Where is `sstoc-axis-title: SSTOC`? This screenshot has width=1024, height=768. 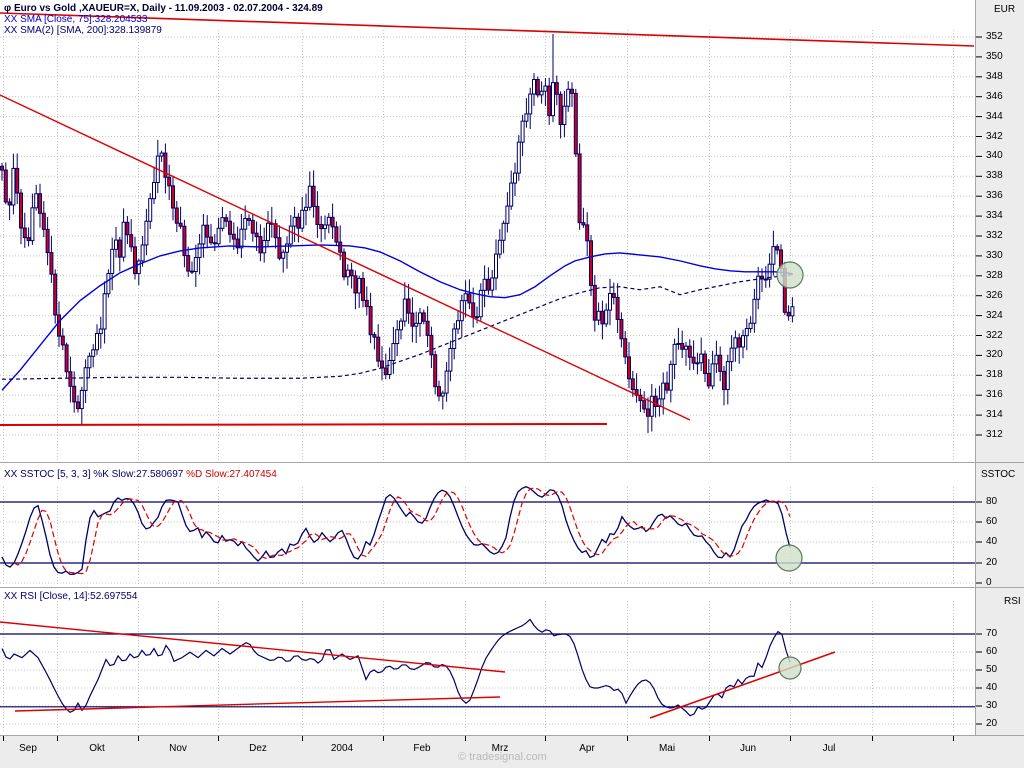 sstoc-axis-title: SSTOC is located at coordinates (998, 474).